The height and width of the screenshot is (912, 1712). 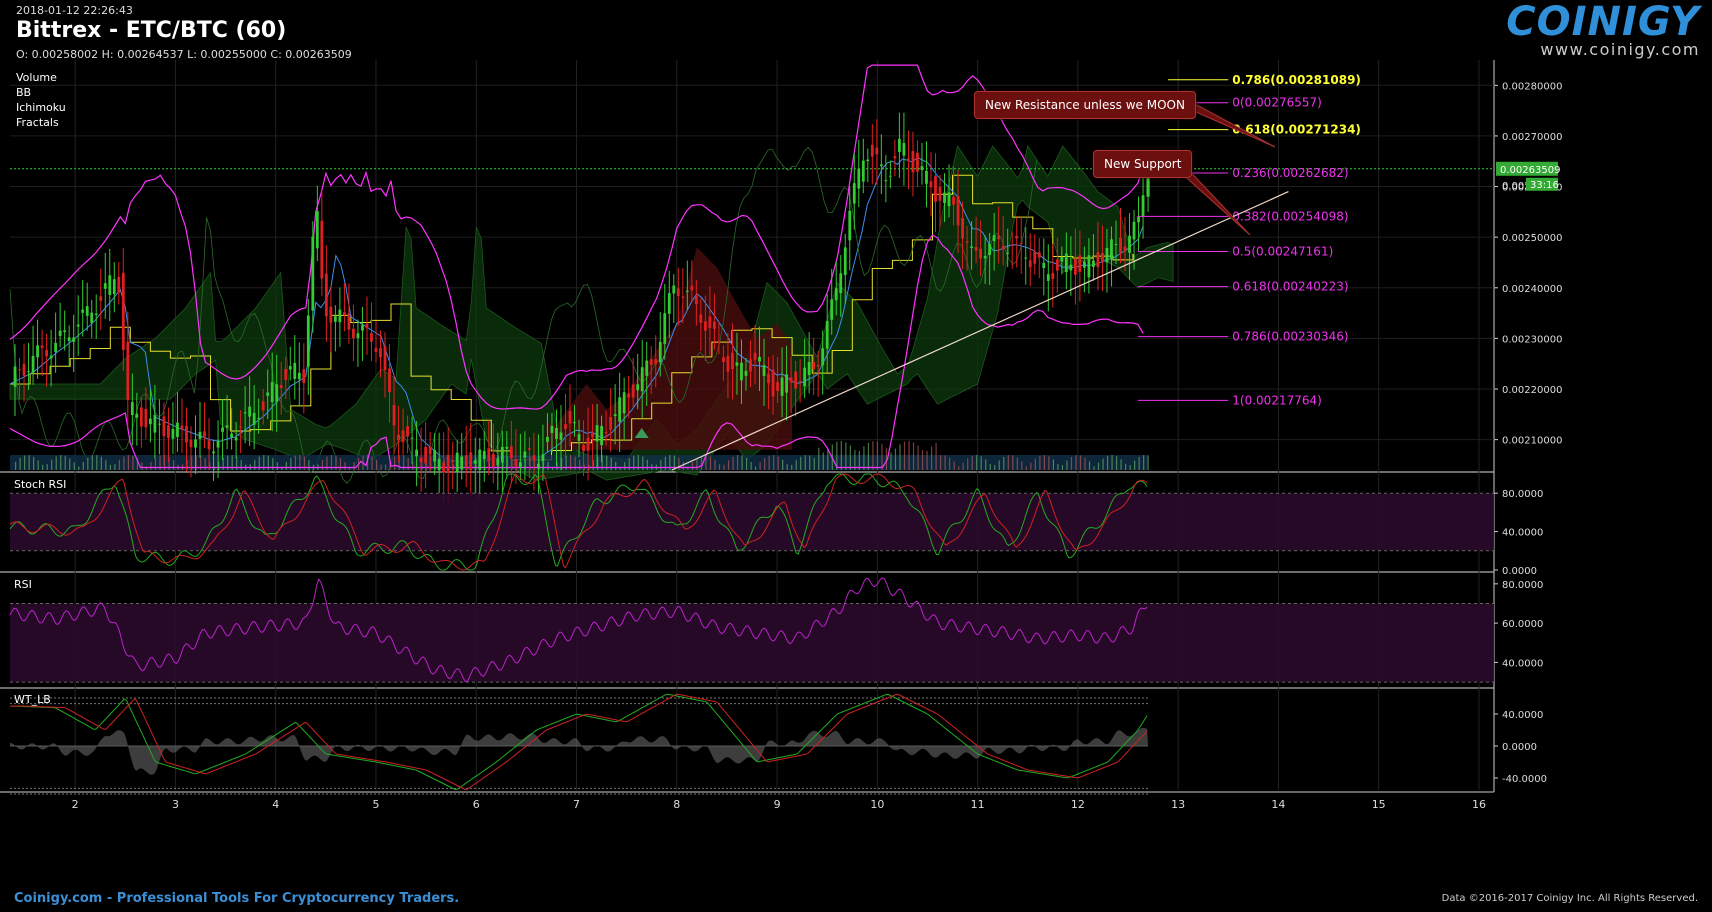 What do you see at coordinates (1296, 80) in the screenshot?
I see `fib-label-0: 0.786(0.00281089)` at bounding box center [1296, 80].